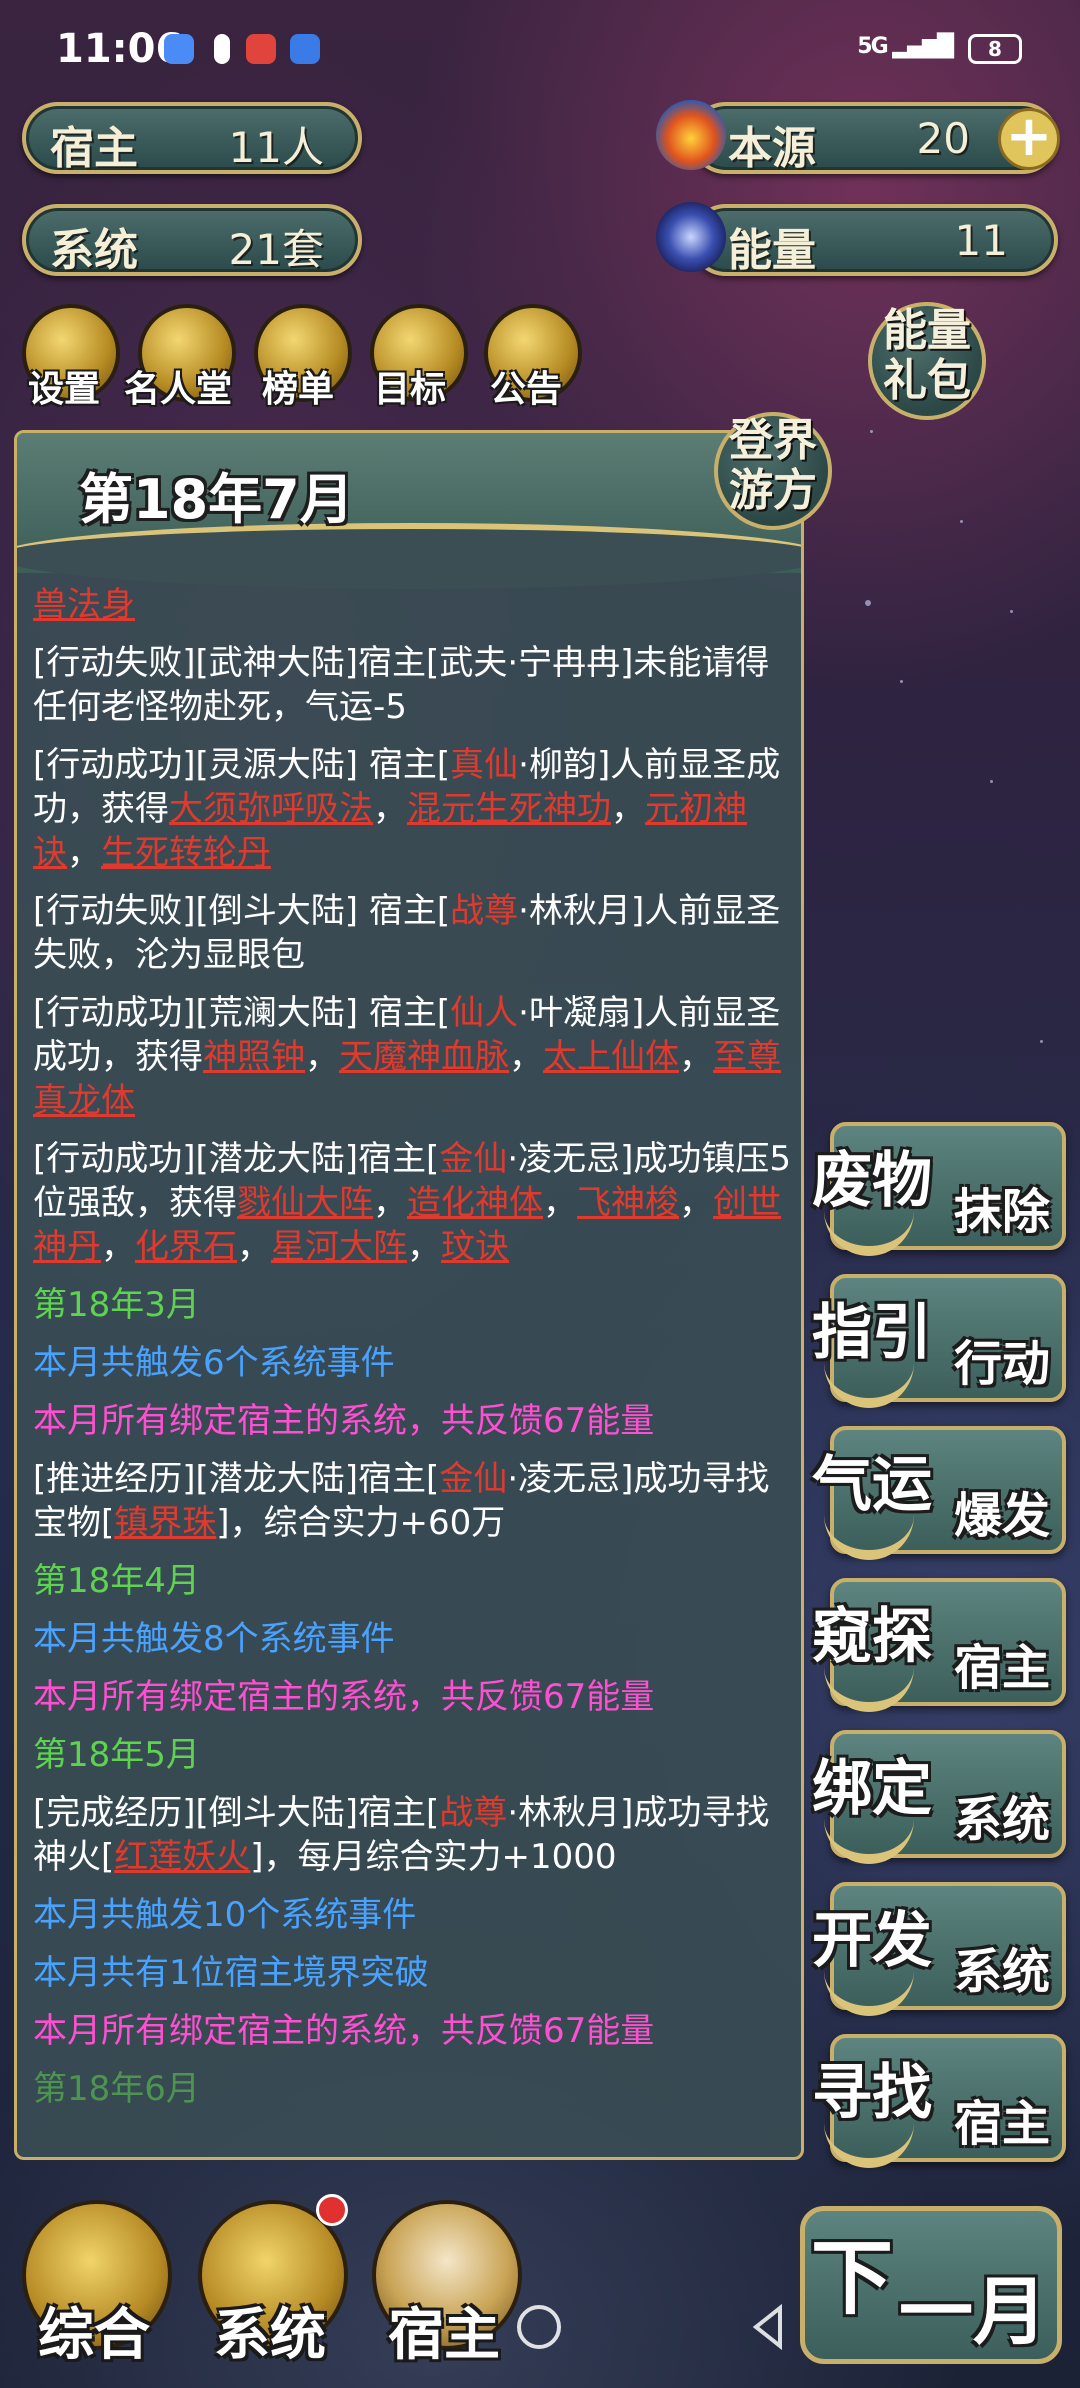 The height and width of the screenshot is (2388, 1080). Describe the element at coordinates (344, 2031) in the screenshot. I see `month-energy-summary: 本月所有绑定宿主的系统，共反馈67能量` at that location.